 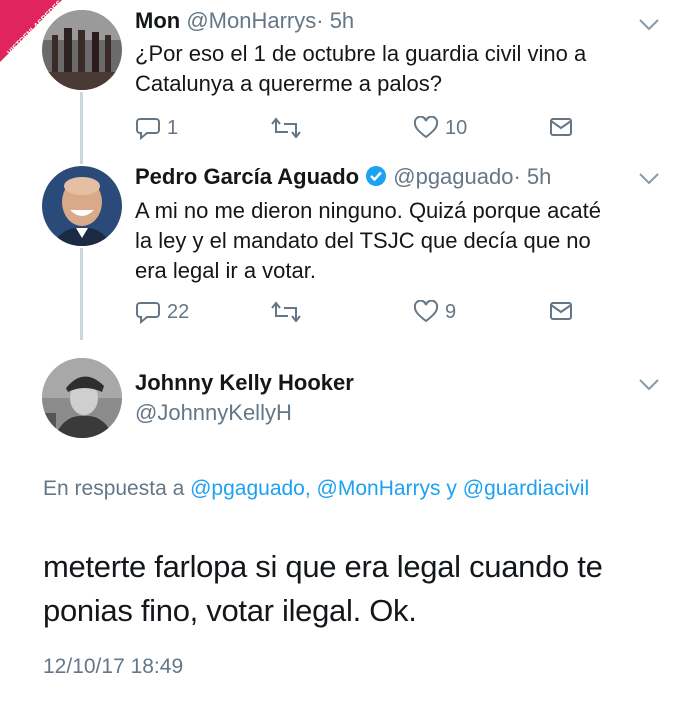 I want to click on like-button: 10, so click(x=440, y=128).